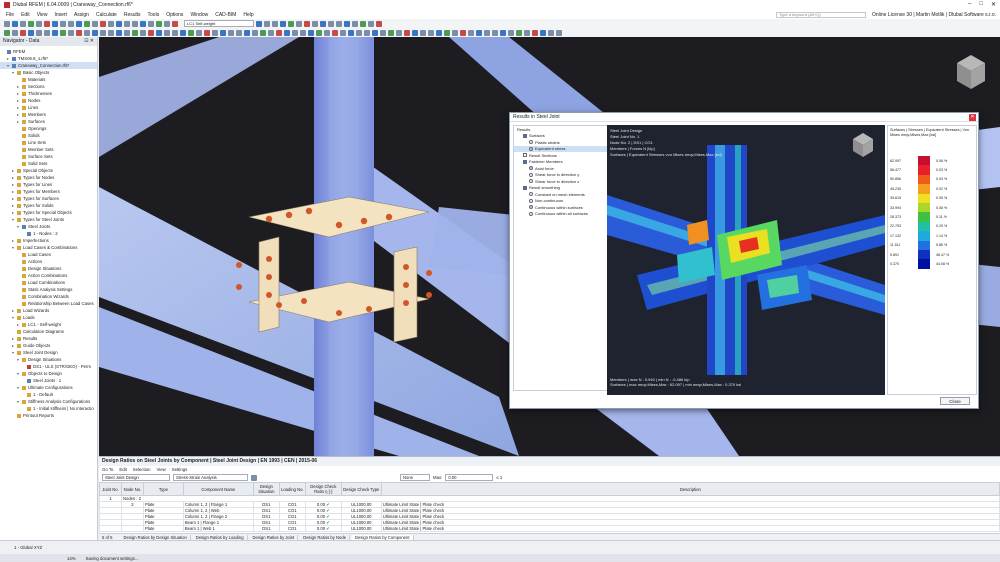  I want to click on navigator-item: ▾ Craneway_Connection.rf6*, so click(48, 65).